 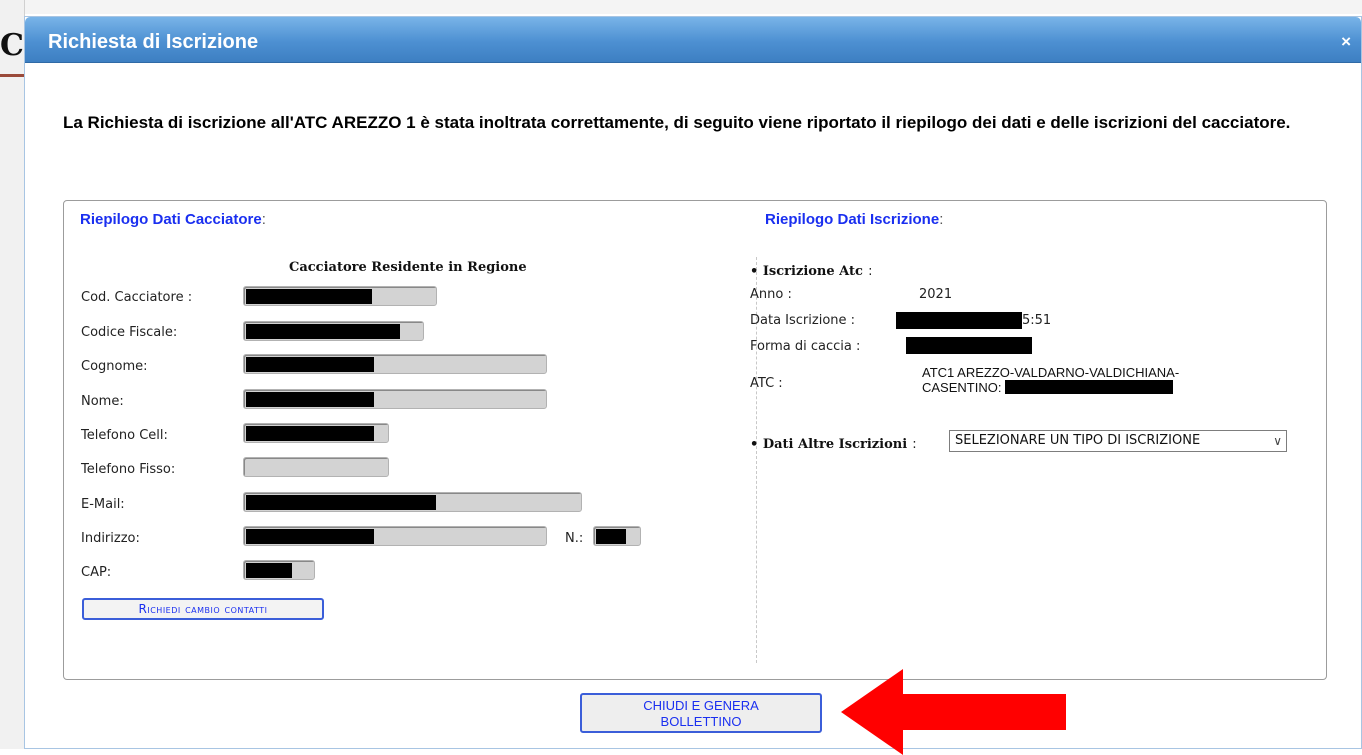 What do you see at coordinates (110, 538) in the screenshot?
I see `indirizzo-label: Indirizzo:` at bounding box center [110, 538].